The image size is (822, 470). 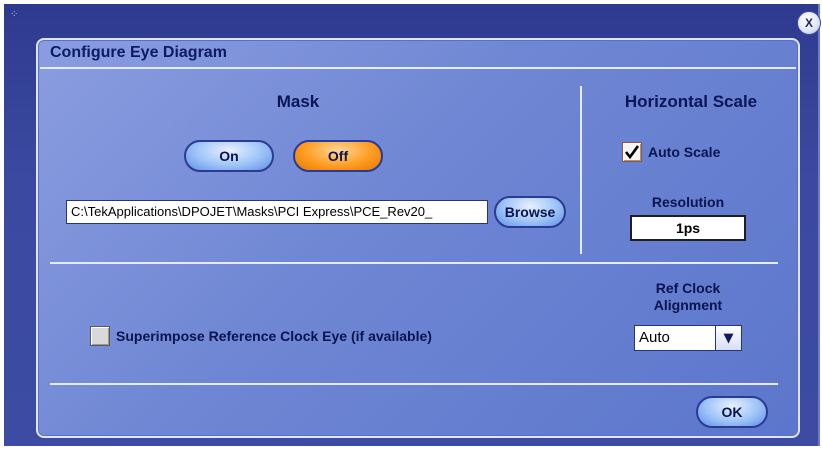 What do you see at coordinates (684, 152) in the screenshot?
I see `auto-scale-label: Auto Scale` at bounding box center [684, 152].